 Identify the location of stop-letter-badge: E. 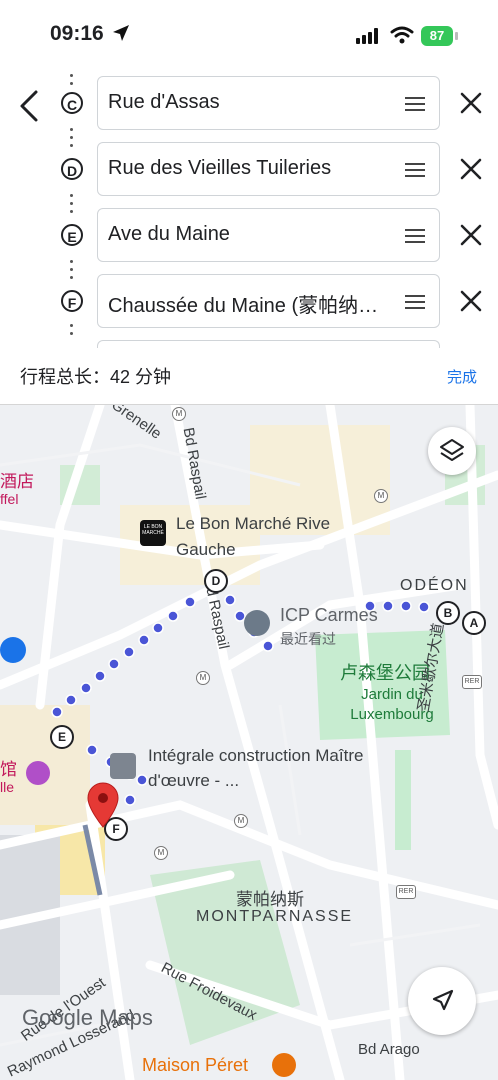
(72, 235).